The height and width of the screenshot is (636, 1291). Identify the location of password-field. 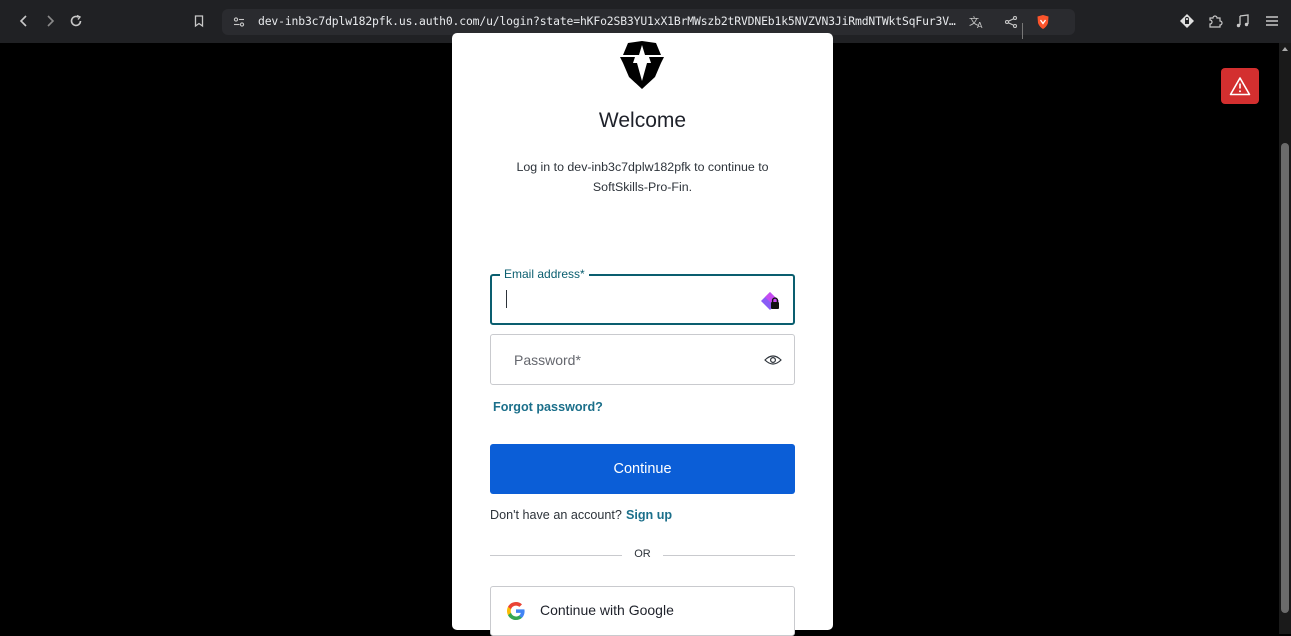
(642, 359).